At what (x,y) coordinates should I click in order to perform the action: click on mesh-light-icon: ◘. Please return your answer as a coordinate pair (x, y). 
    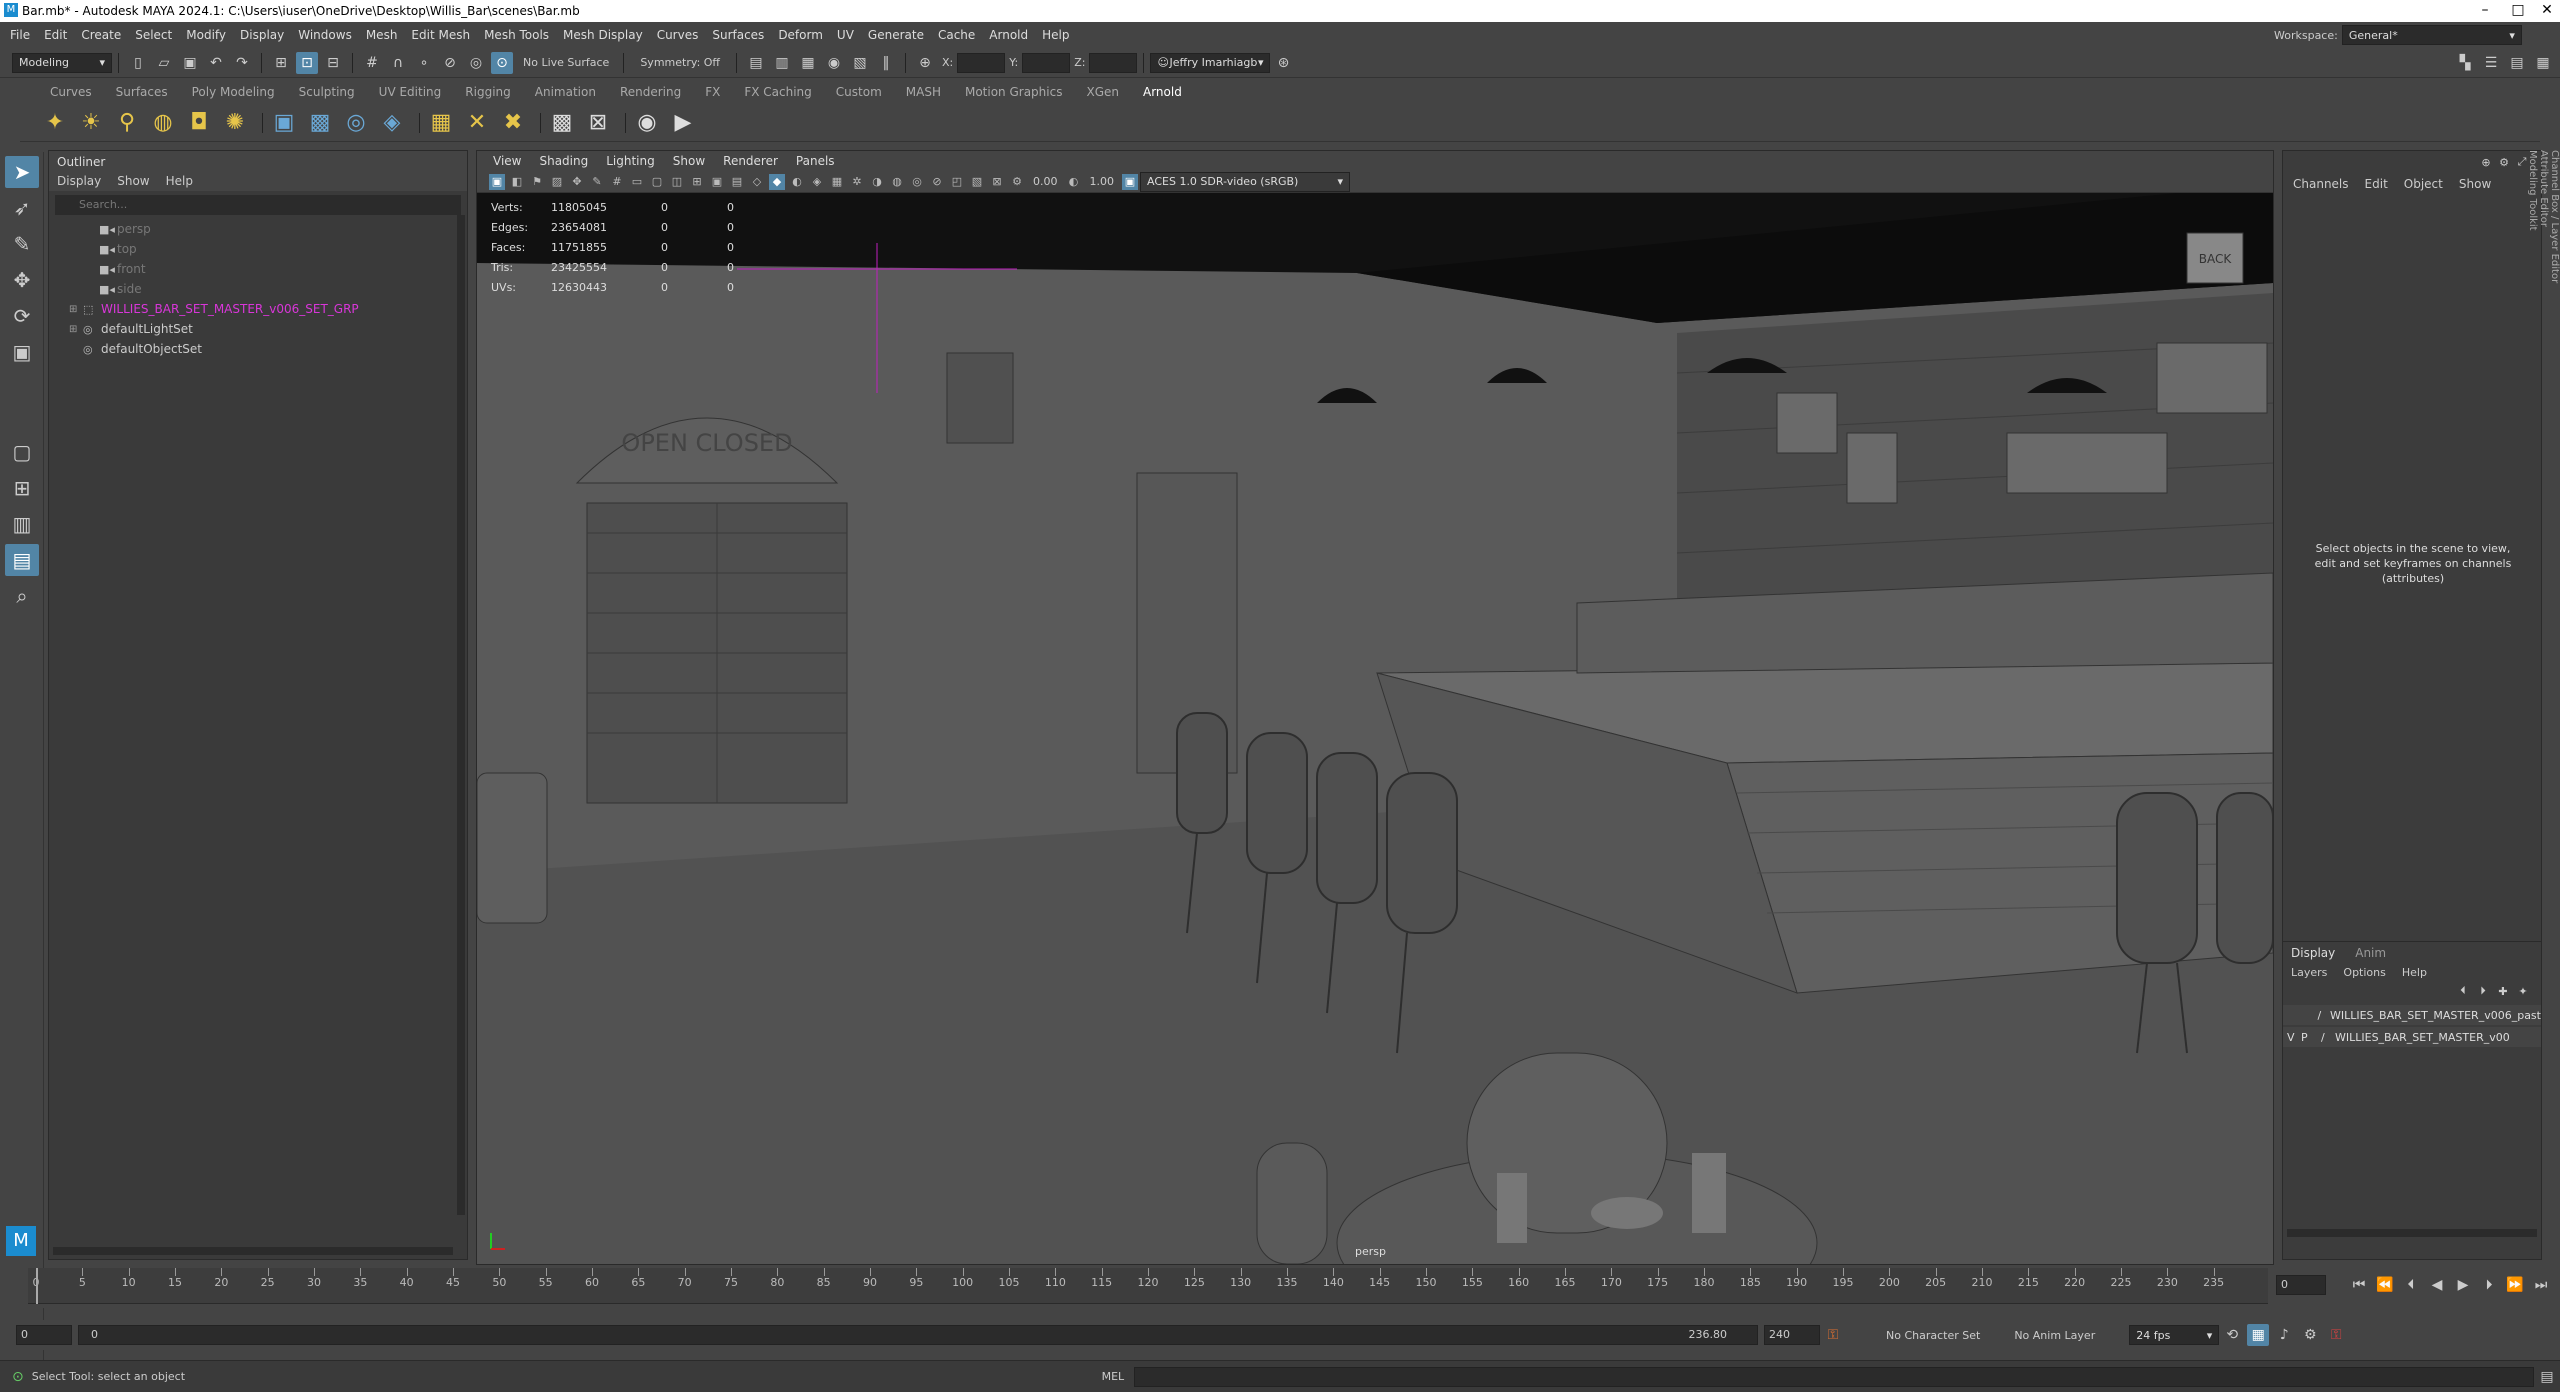
    Looking at the image, I should click on (199, 123).